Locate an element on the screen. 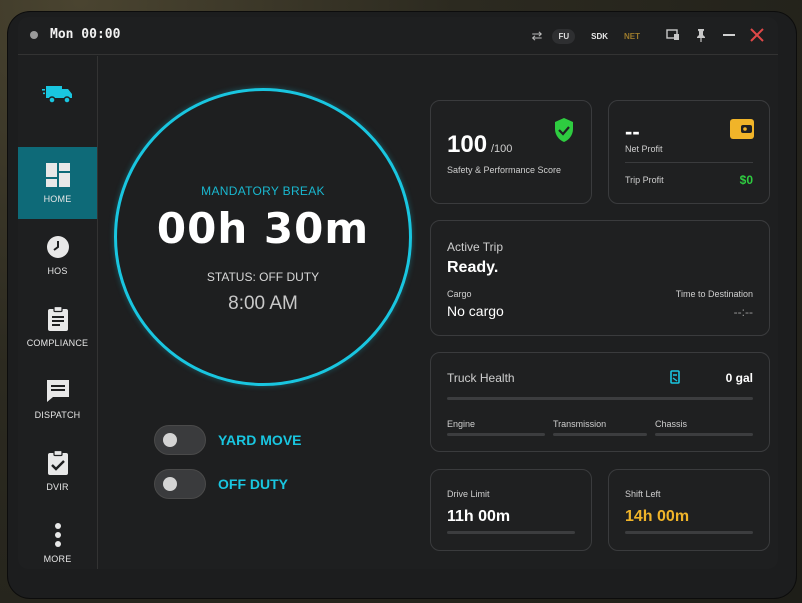  drive-limit-value: 11h 00m is located at coordinates (479, 516).